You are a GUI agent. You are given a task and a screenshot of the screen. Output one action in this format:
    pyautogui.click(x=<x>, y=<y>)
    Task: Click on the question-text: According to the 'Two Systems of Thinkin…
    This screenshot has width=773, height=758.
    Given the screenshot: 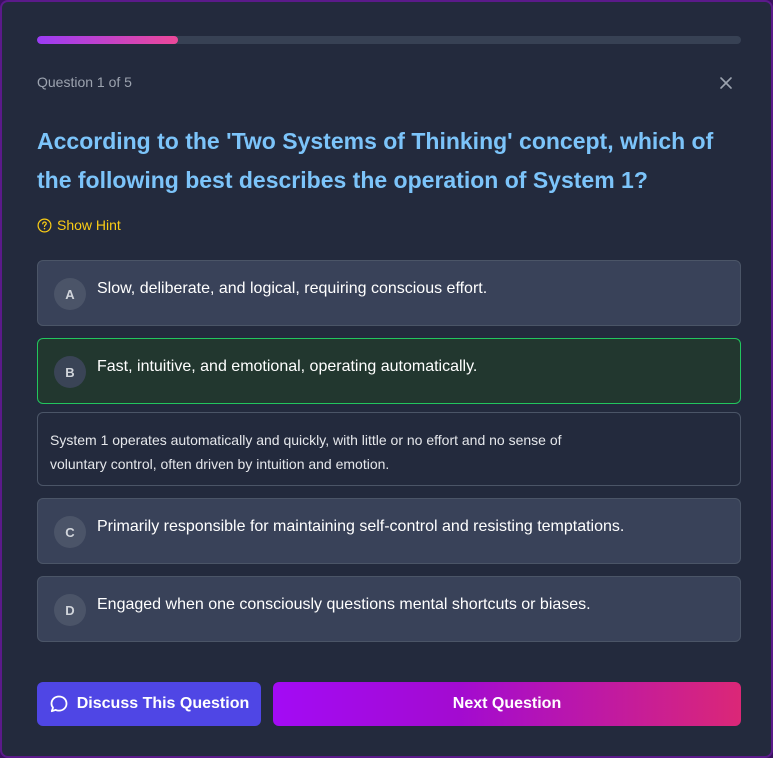 What is the action you would take?
    pyautogui.click(x=375, y=160)
    